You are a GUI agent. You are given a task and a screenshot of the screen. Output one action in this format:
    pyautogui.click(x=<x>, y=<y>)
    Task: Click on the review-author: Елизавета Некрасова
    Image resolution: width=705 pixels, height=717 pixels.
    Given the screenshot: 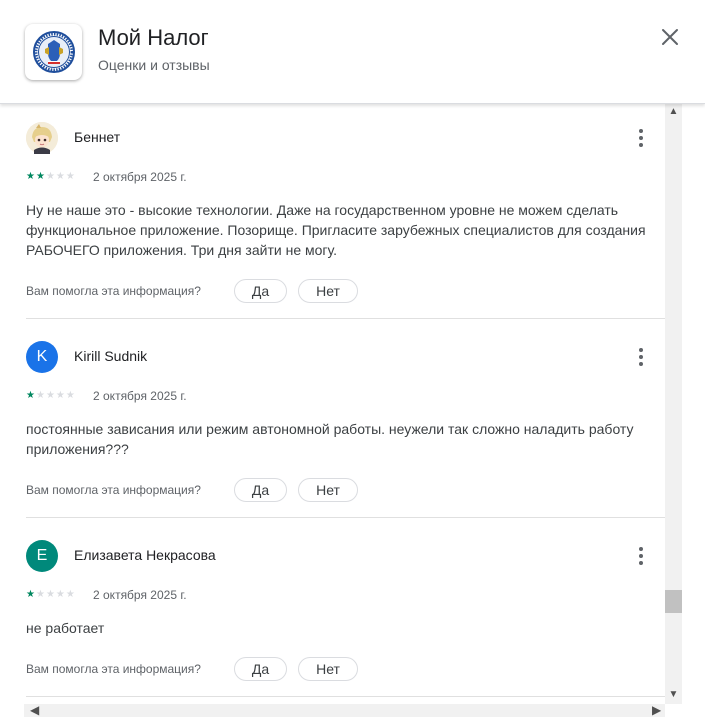 What is the action you would take?
    pyautogui.click(x=145, y=555)
    